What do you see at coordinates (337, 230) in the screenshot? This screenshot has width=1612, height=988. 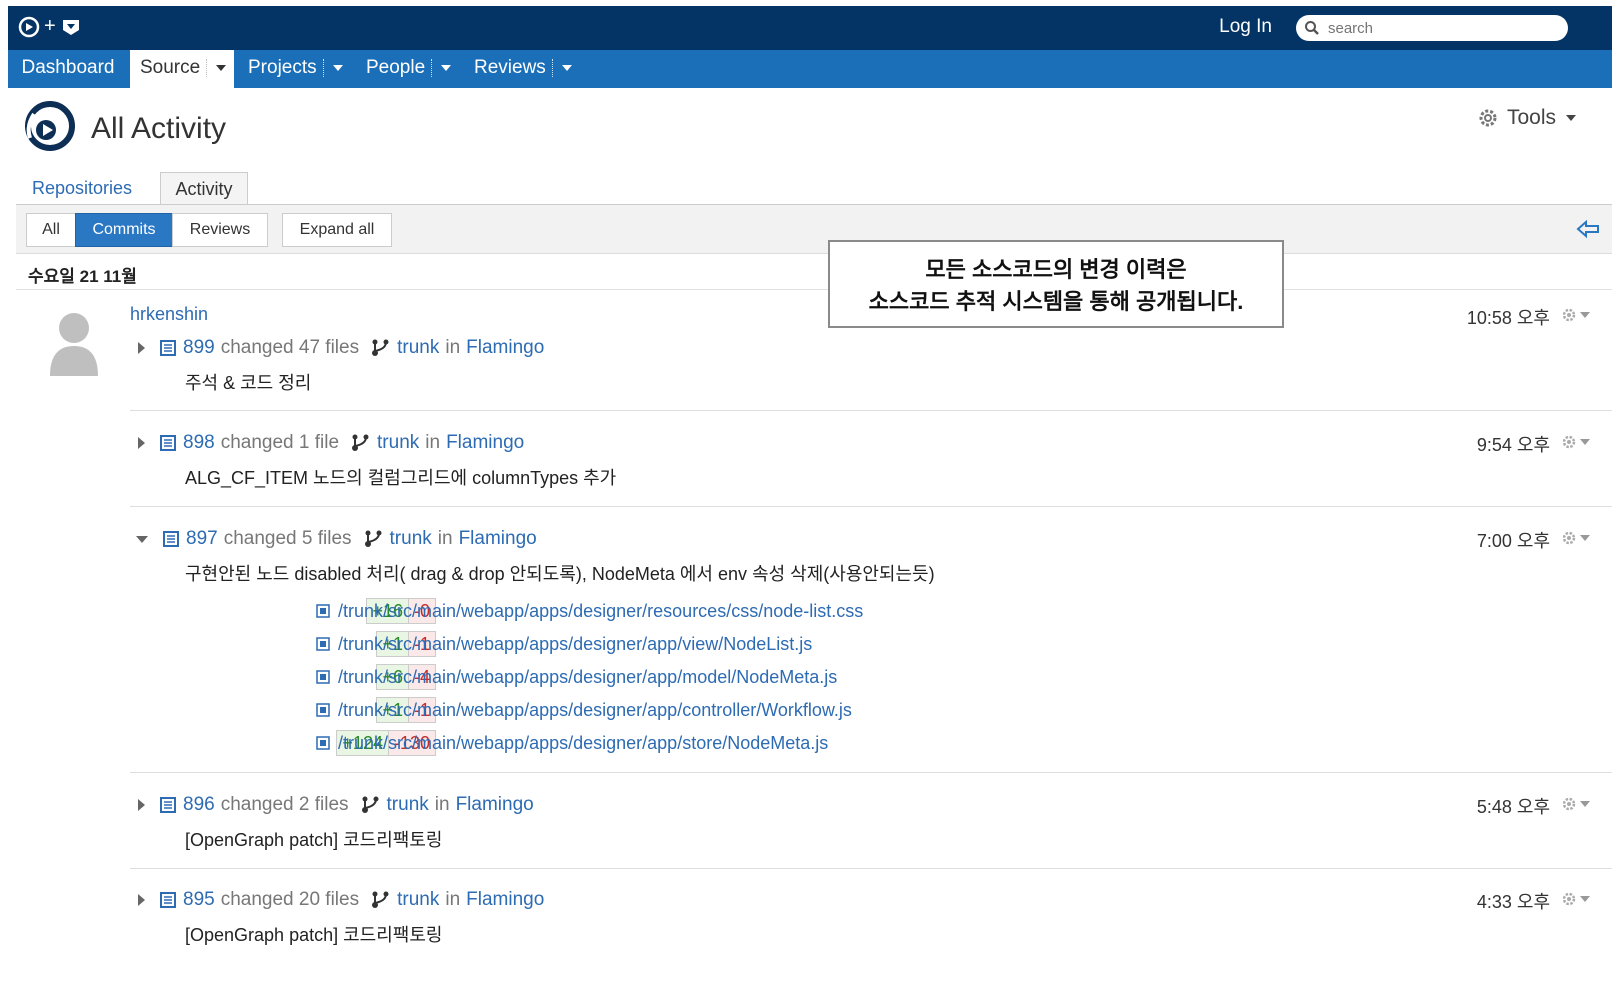 I see `expand-all-button: Expand all` at bounding box center [337, 230].